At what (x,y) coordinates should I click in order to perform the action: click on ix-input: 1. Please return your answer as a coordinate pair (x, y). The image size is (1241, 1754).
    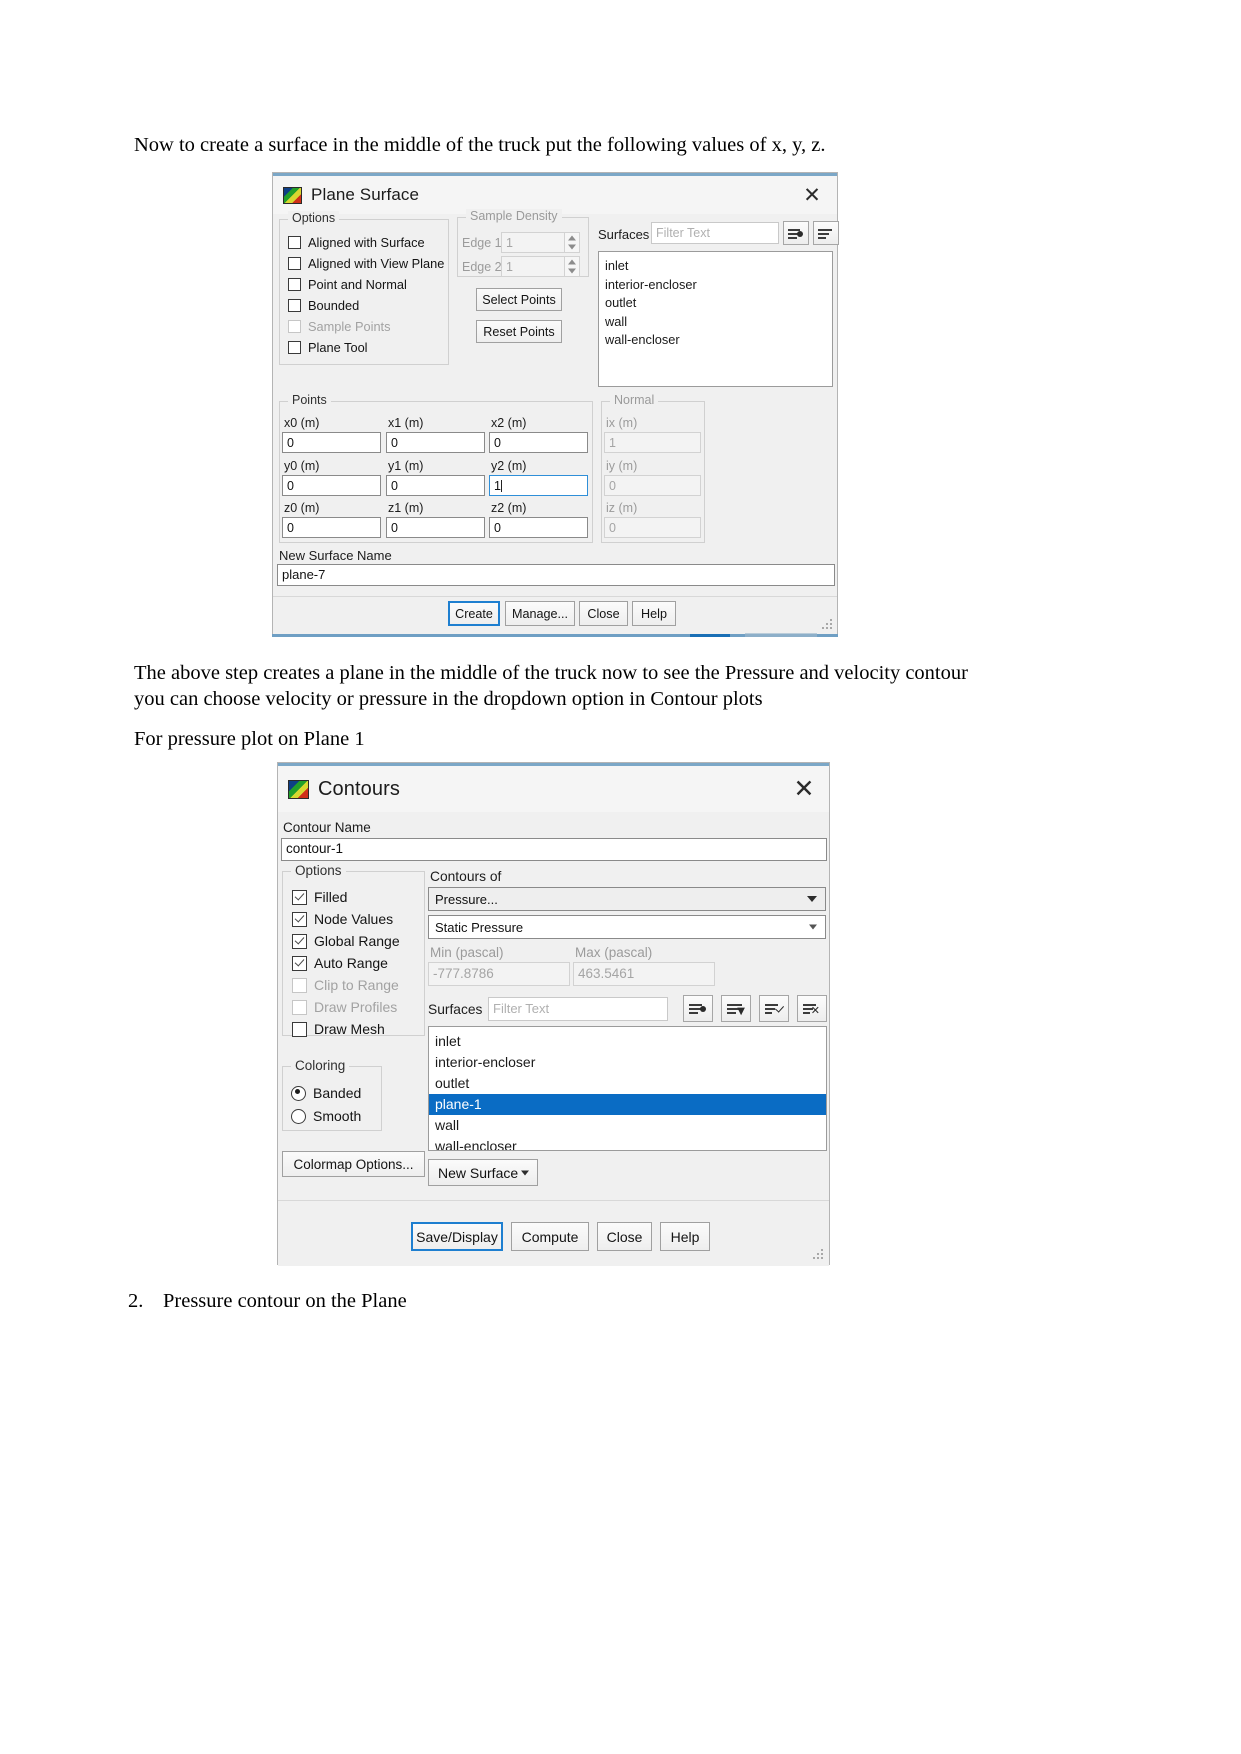
    Looking at the image, I should click on (652, 442).